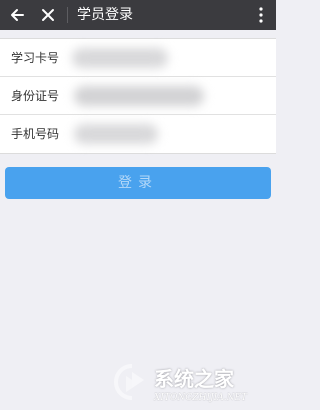 This screenshot has height=410, width=320. What do you see at coordinates (105, 15) in the screenshot?
I see `page-title: 学员登录` at bounding box center [105, 15].